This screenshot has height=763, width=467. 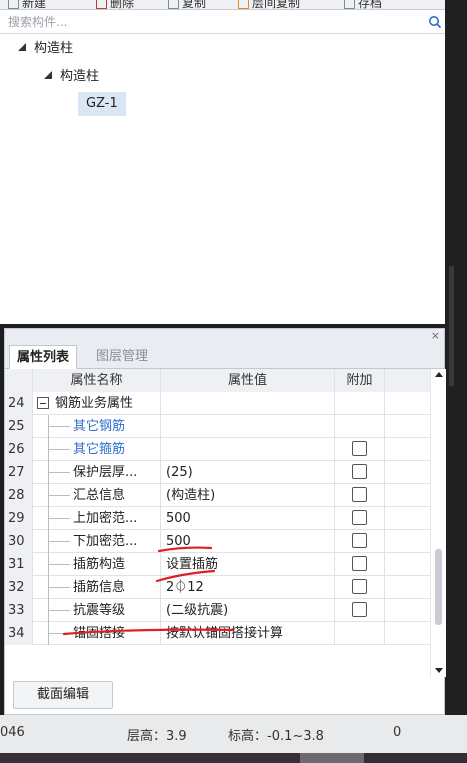 What do you see at coordinates (224, 357) in the screenshot?
I see `panel-tabs: 属性列表 图层管理` at bounding box center [224, 357].